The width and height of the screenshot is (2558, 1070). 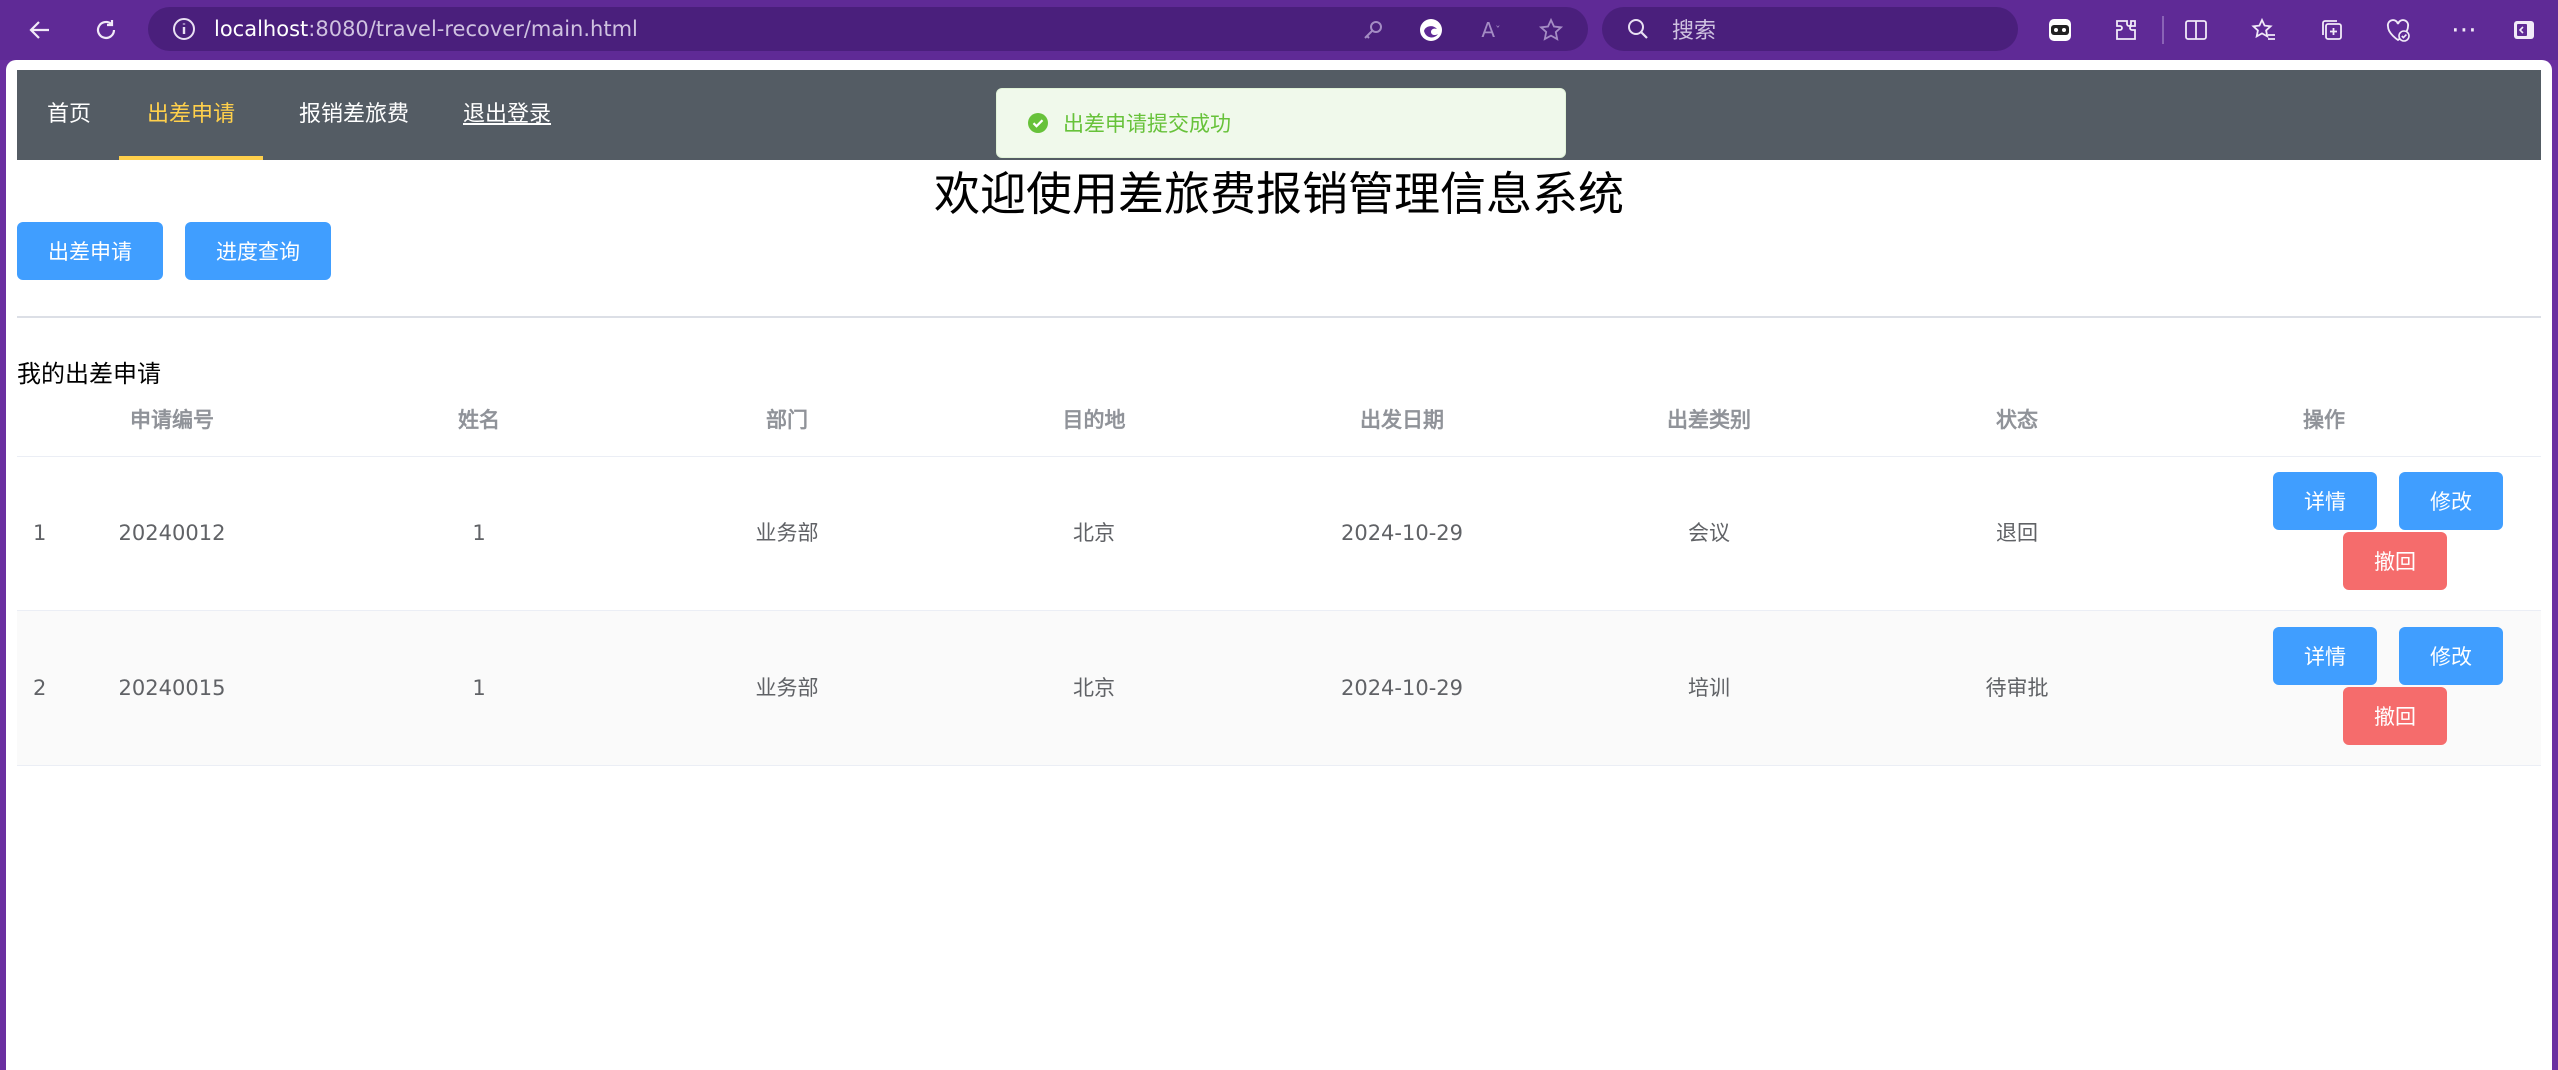 What do you see at coordinates (1279, 317) in the screenshot?
I see `section-divider` at bounding box center [1279, 317].